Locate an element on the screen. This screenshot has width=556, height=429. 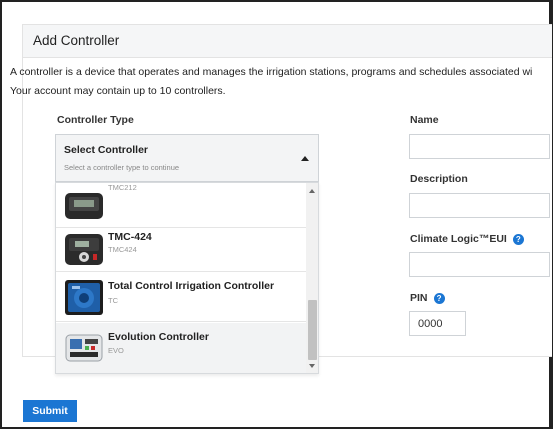
option-name: Total Control Irrigation Controller is located at coordinates (191, 286).